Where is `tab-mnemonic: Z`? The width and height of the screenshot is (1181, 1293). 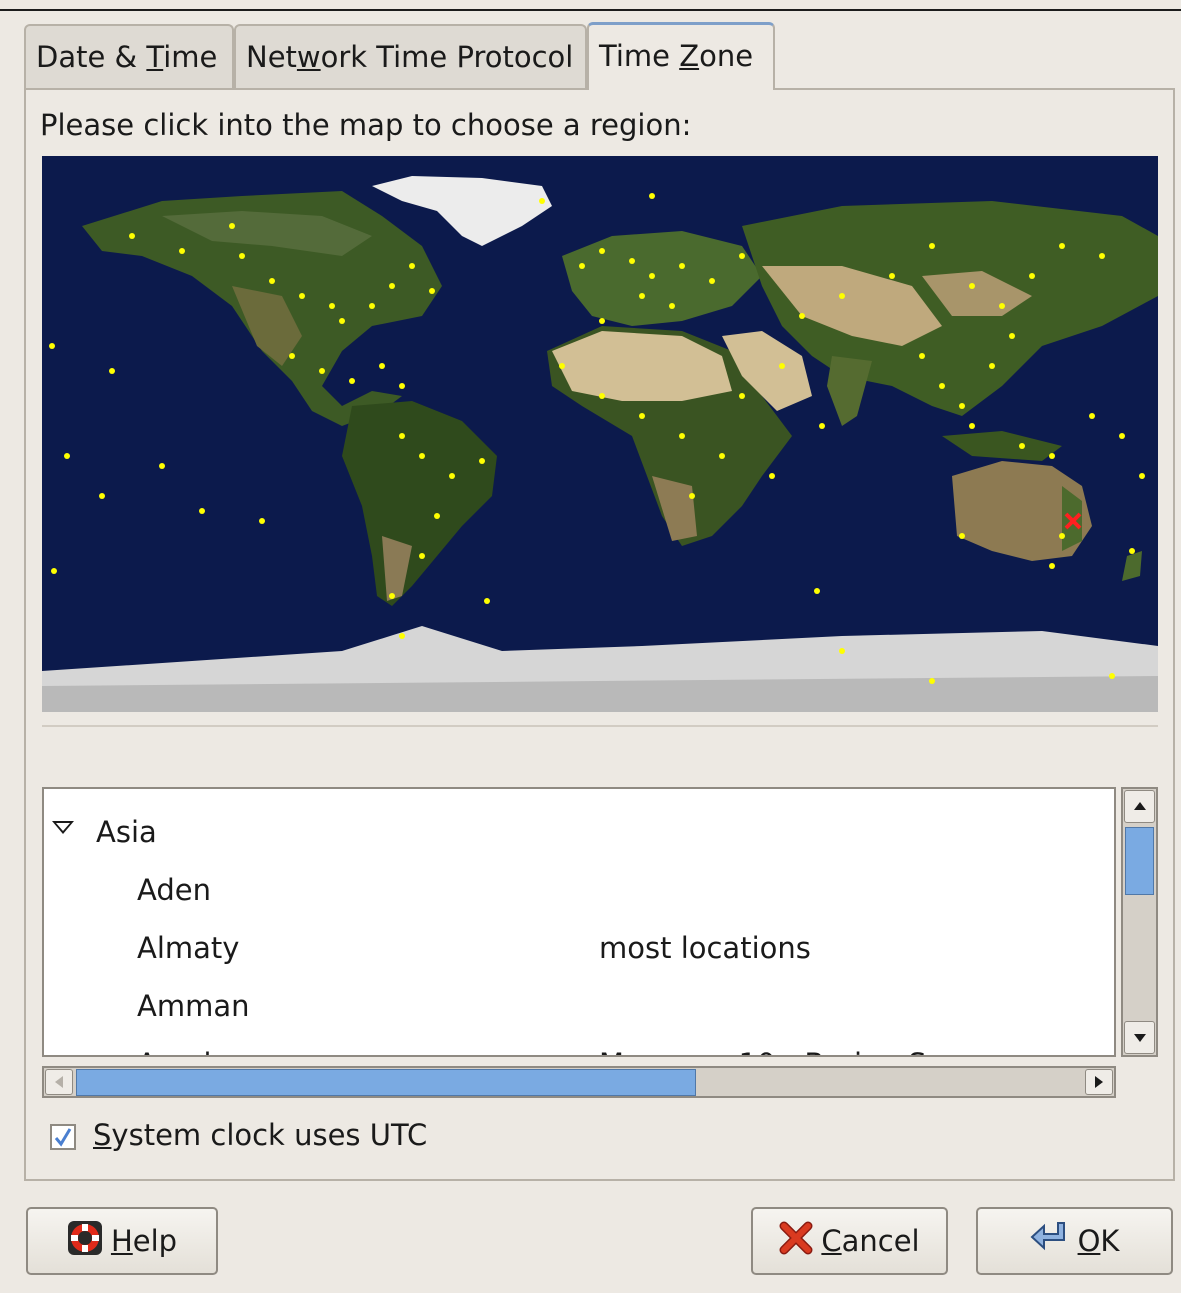 tab-mnemonic: Z is located at coordinates (689, 56).